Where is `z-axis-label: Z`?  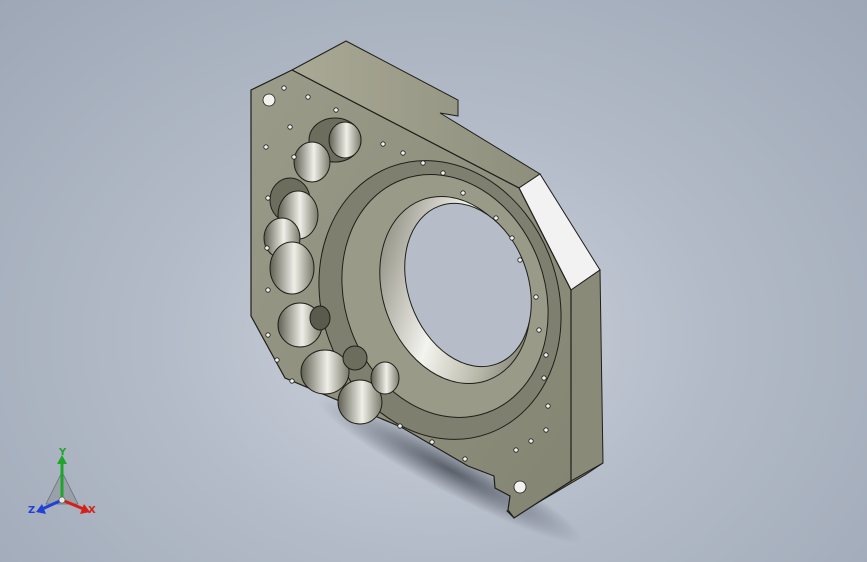 z-axis-label: Z is located at coordinates (32, 510).